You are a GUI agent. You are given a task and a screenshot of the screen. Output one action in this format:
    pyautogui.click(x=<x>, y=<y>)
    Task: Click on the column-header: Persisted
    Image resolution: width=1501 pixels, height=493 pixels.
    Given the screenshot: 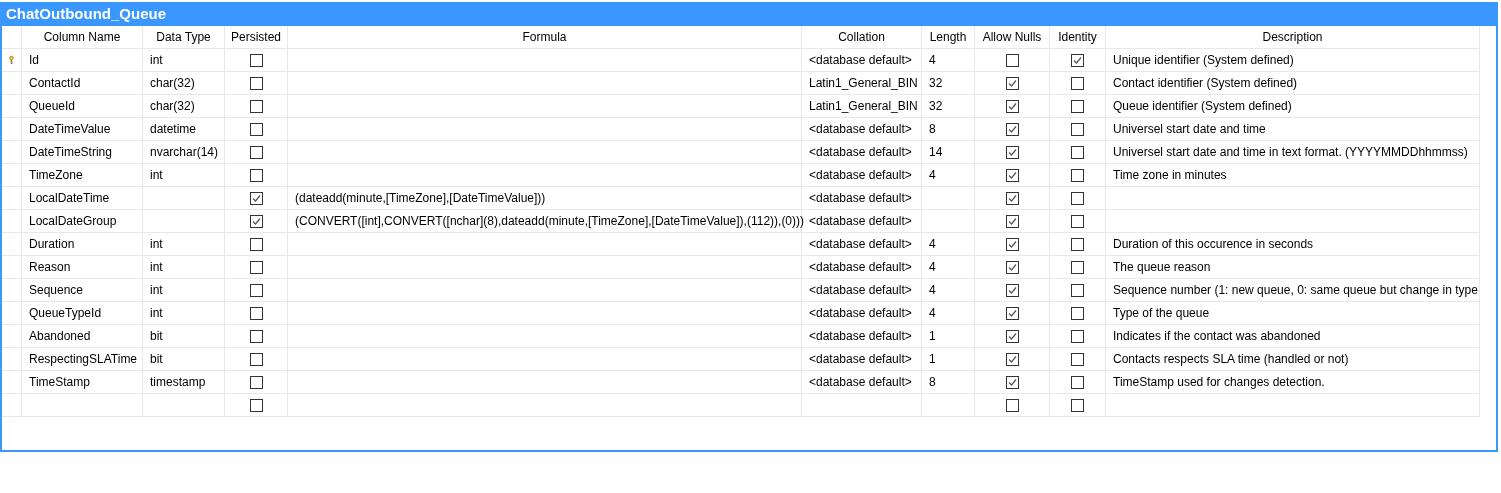 What is the action you would take?
    pyautogui.click(x=256, y=37)
    